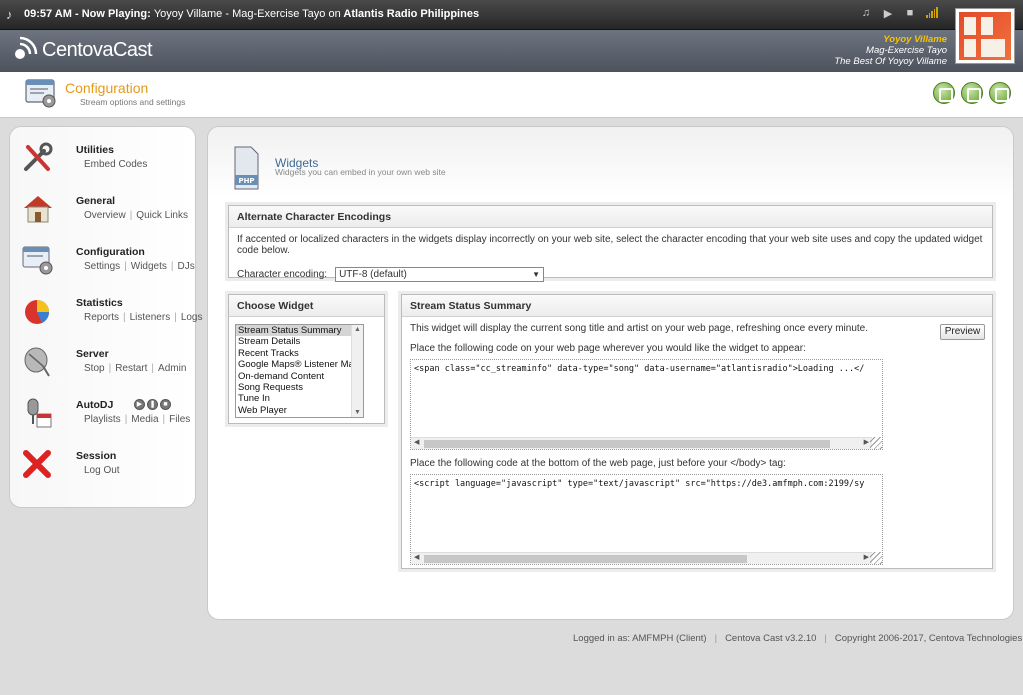 The image size is (1023, 695). What do you see at coordinates (888, 13) in the screenshot?
I see `play-icon: ▶` at bounding box center [888, 13].